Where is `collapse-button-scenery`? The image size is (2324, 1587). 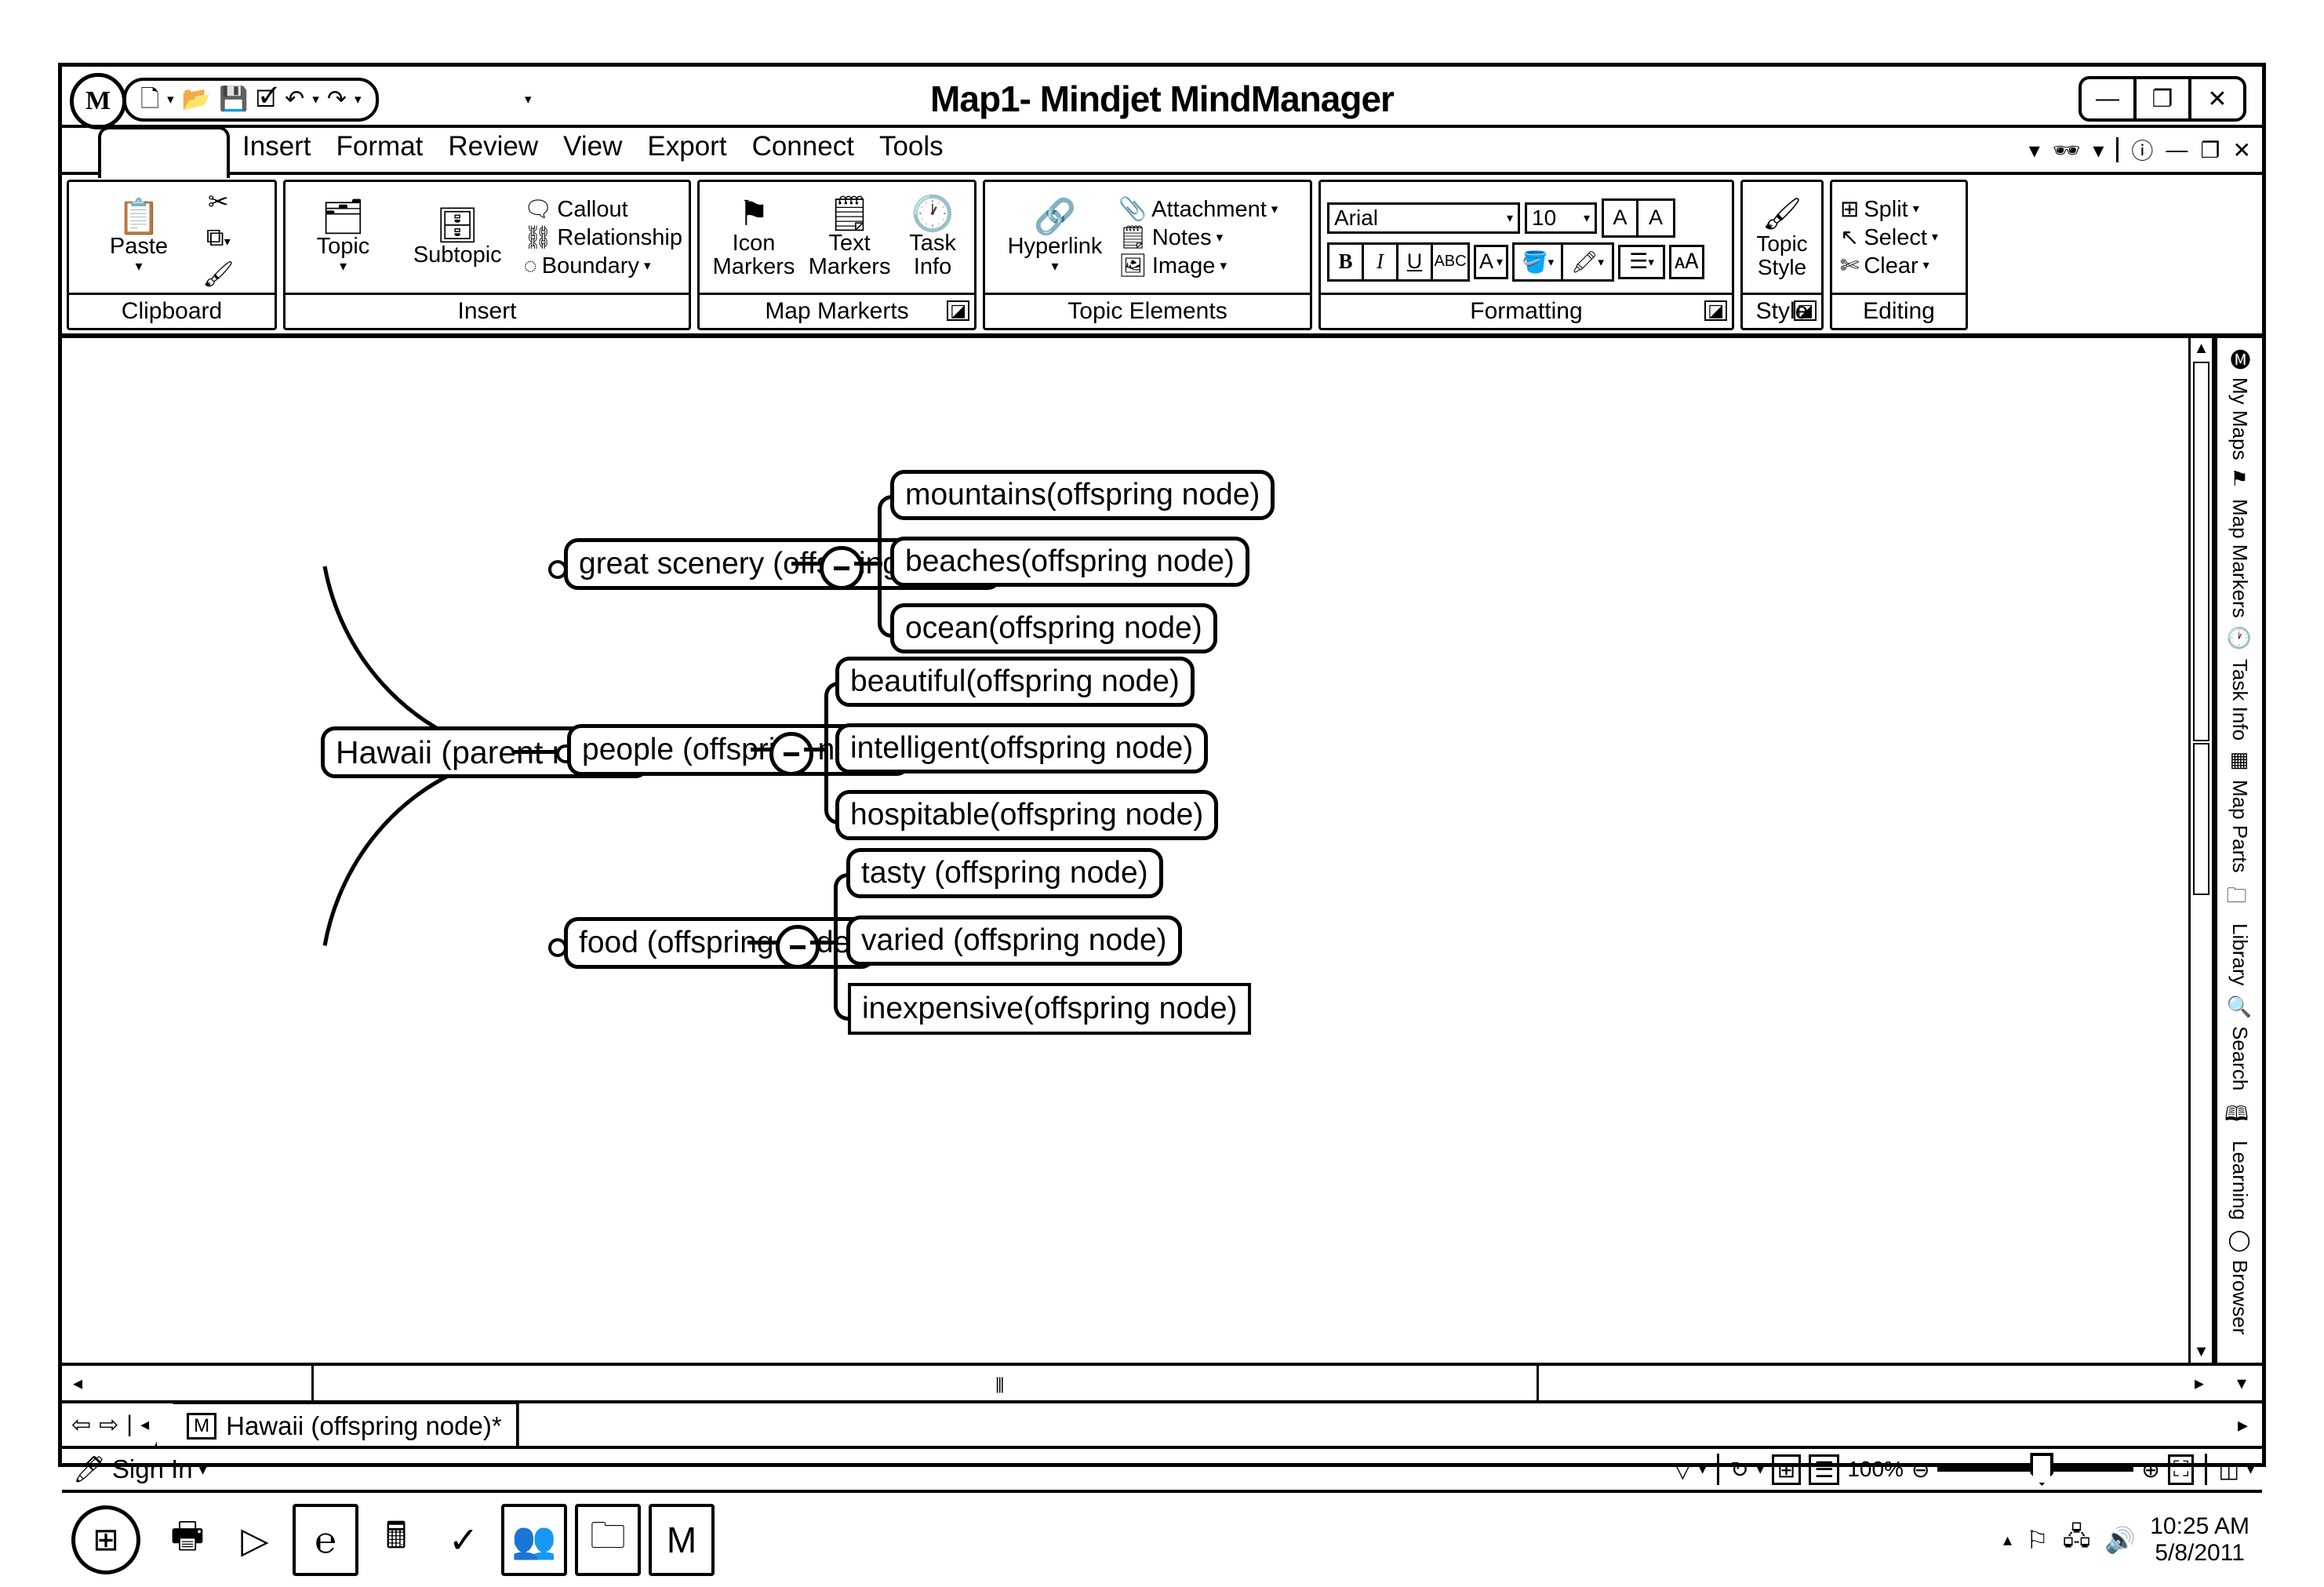
collapse-button-scenery is located at coordinates (842, 568).